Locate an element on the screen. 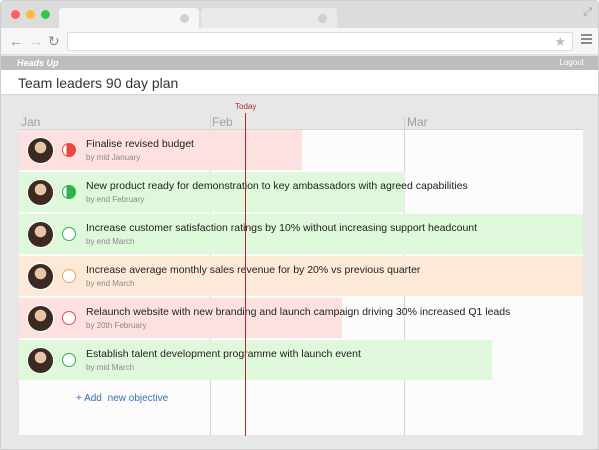 This screenshot has height=450, width=599. tab-inactive is located at coordinates (269, 18).